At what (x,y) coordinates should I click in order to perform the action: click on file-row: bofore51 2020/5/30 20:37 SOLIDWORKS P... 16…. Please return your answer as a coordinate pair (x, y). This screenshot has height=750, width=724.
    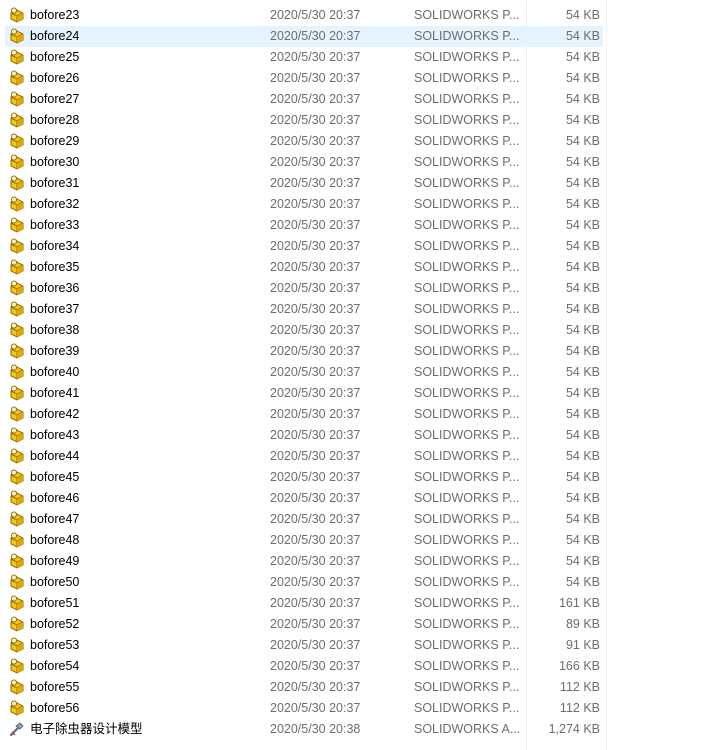
    Looking at the image, I should click on (304, 603).